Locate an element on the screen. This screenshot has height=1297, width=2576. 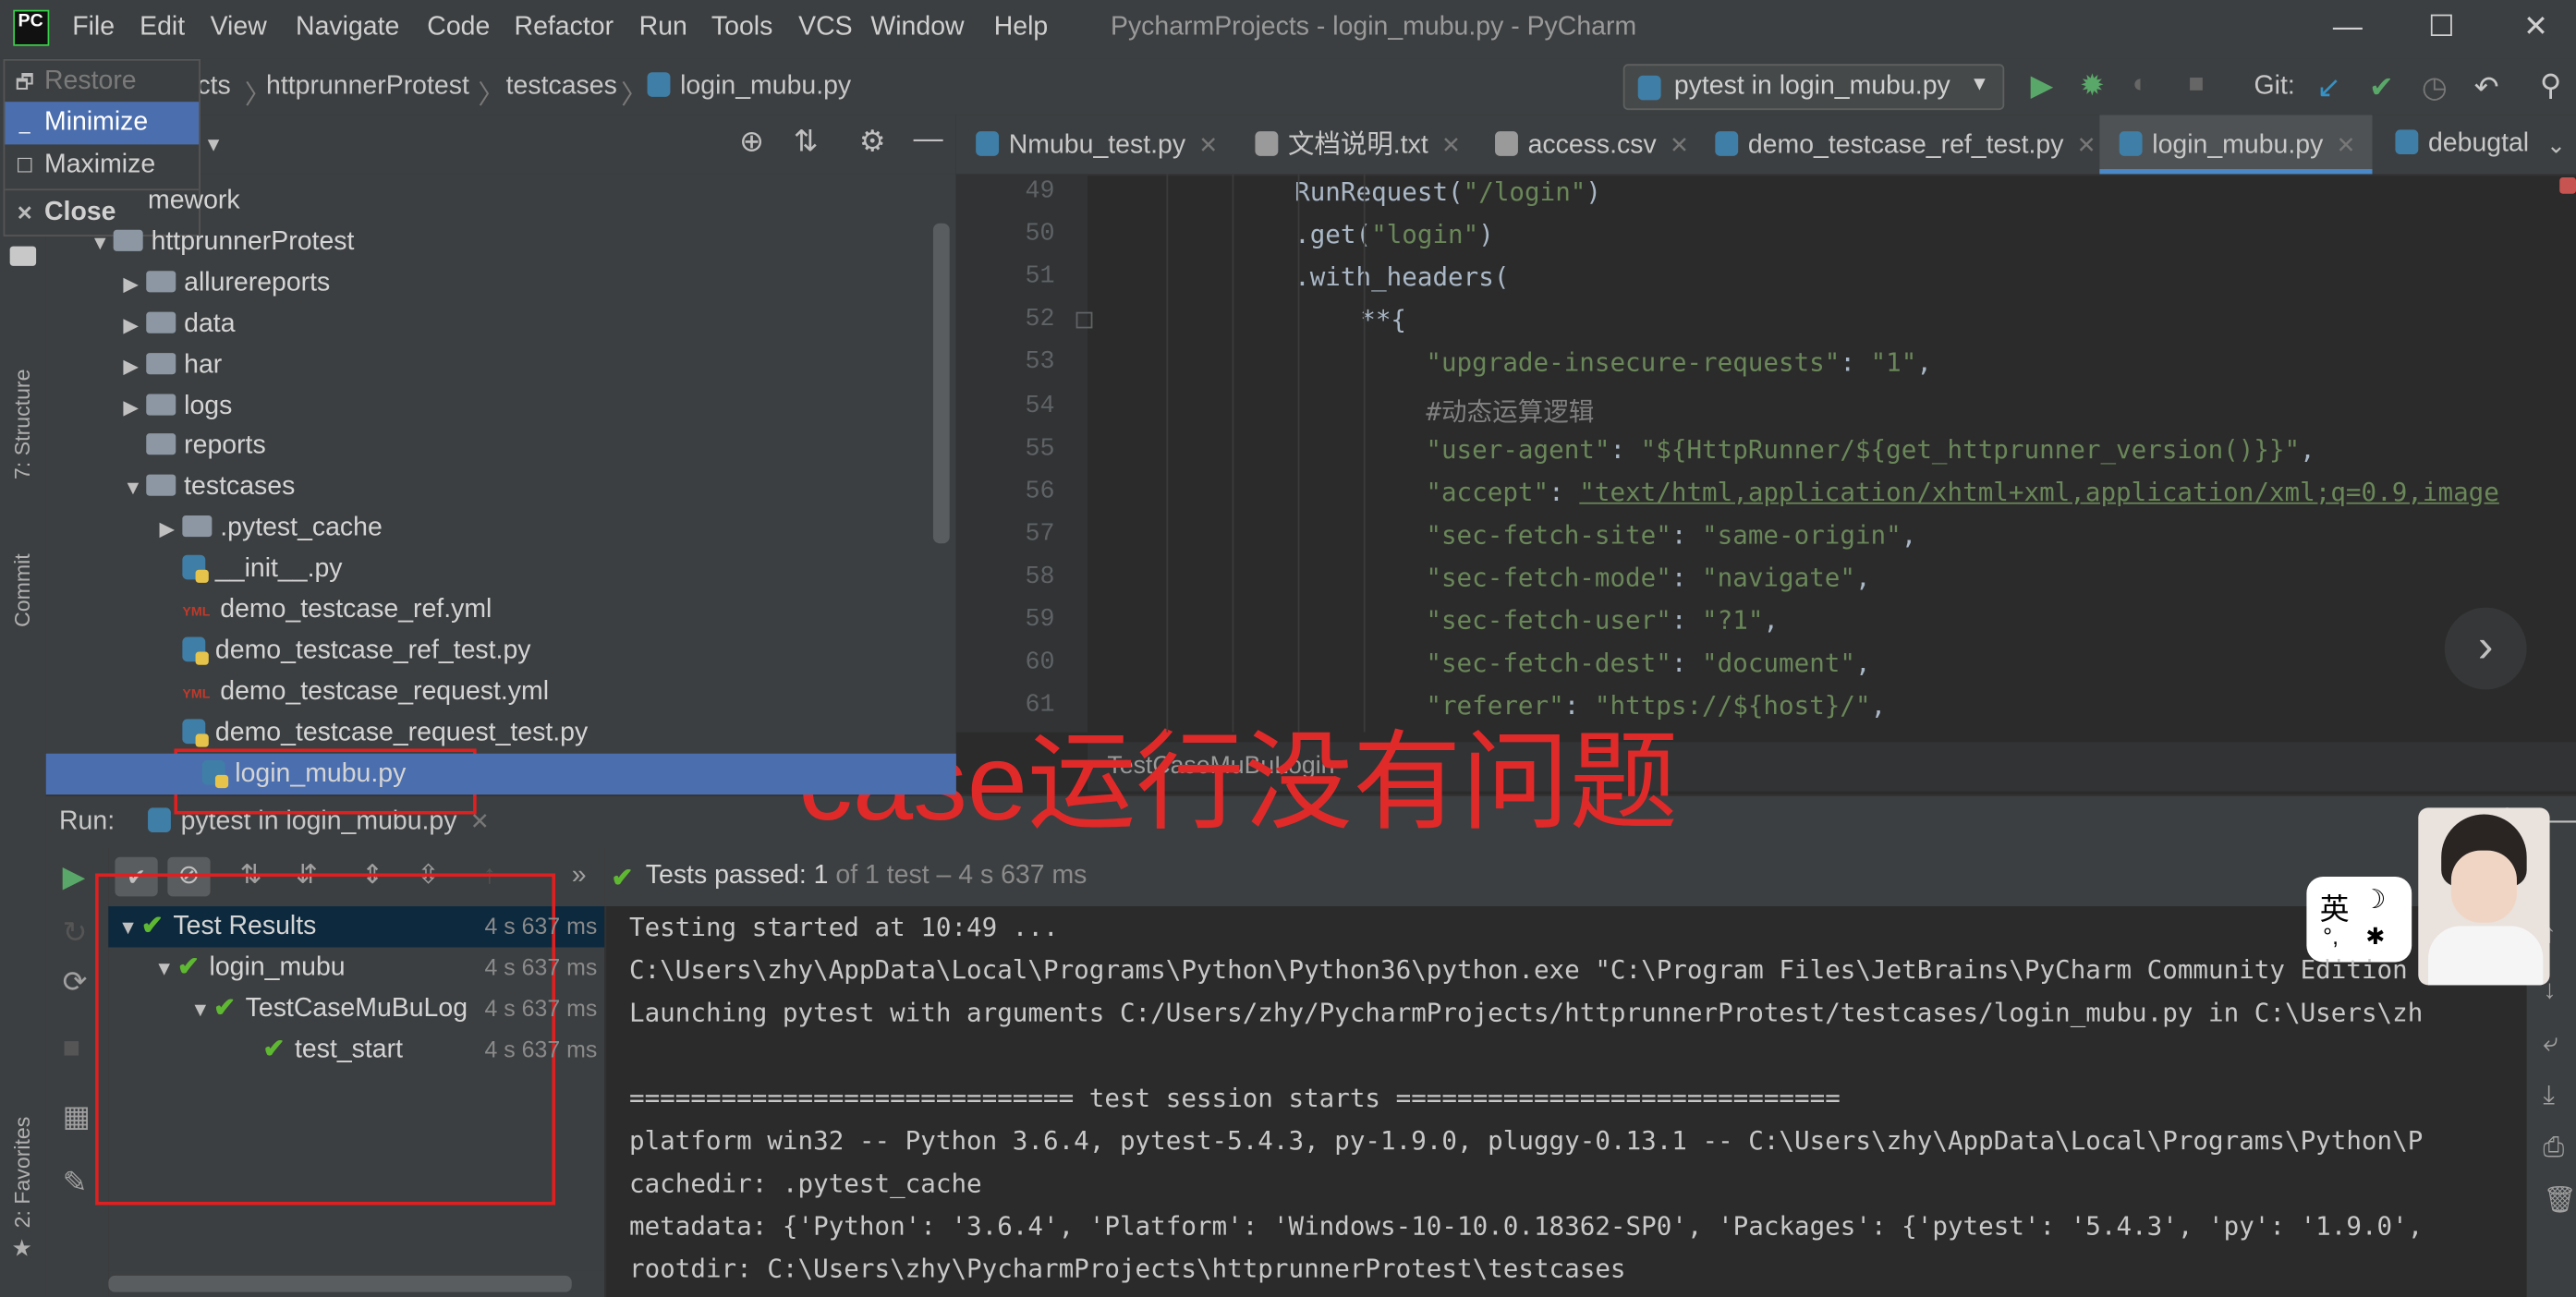
menu-help: Help is located at coordinates (1022, 27).